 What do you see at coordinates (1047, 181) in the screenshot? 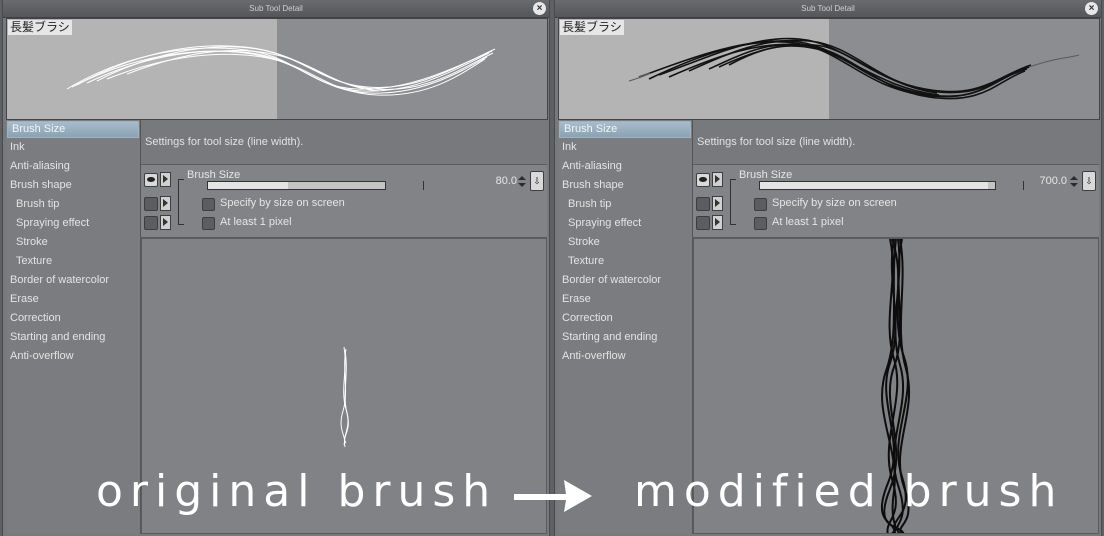
I see `brush-size-value: 700.0` at bounding box center [1047, 181].